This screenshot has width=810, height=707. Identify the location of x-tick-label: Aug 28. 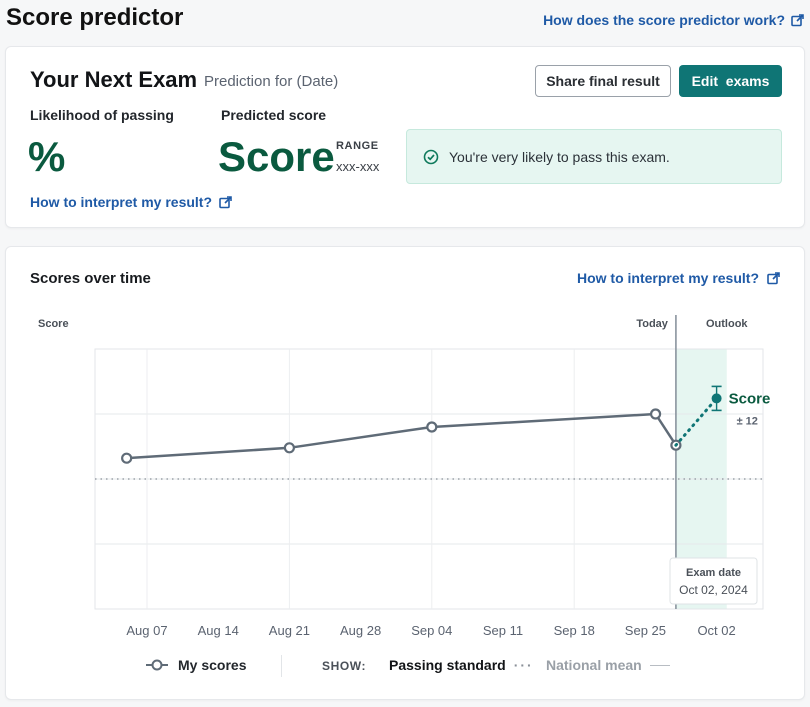
(360, 630).